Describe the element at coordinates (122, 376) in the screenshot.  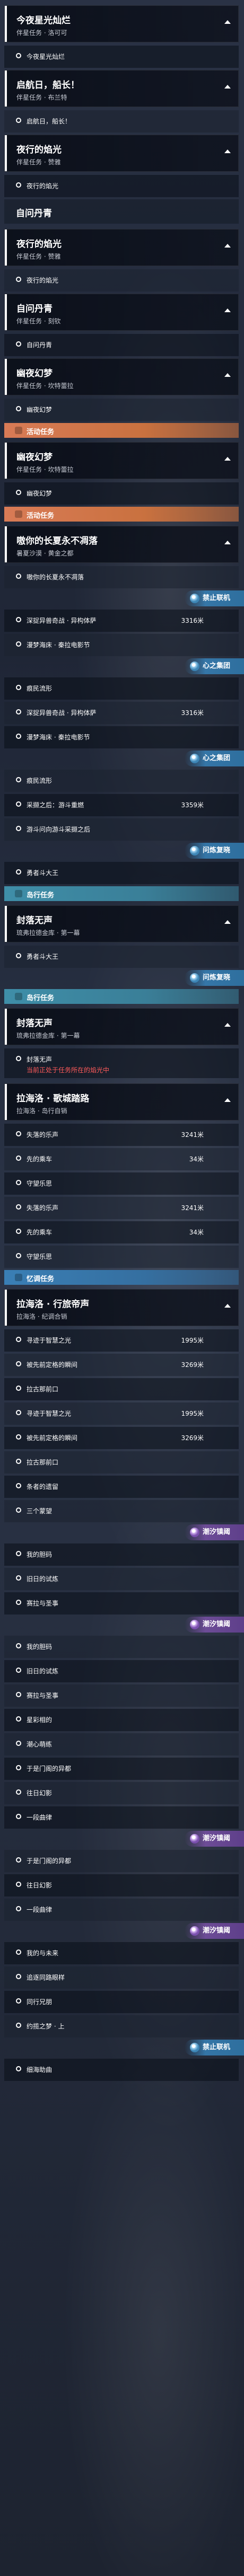
I see `quest-header: 幽夜幻梦 伴星任务 · 坎特蕾拉` at that location.